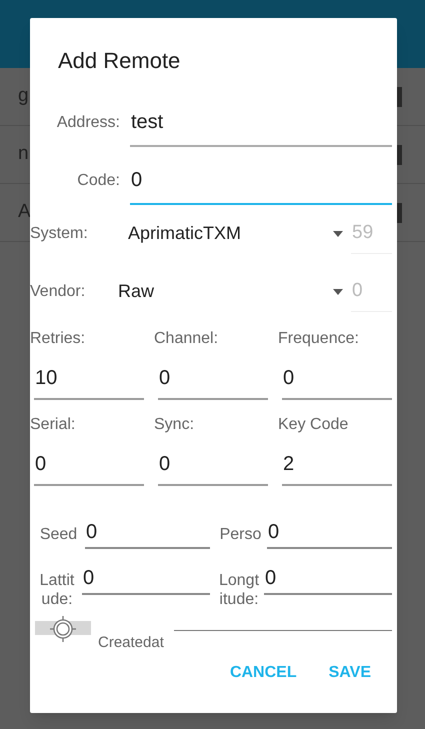 The image size is (425, 729). Describe the element at coordinates (240, 534) in the screenshot. I see `field-label: Perso` at that location.